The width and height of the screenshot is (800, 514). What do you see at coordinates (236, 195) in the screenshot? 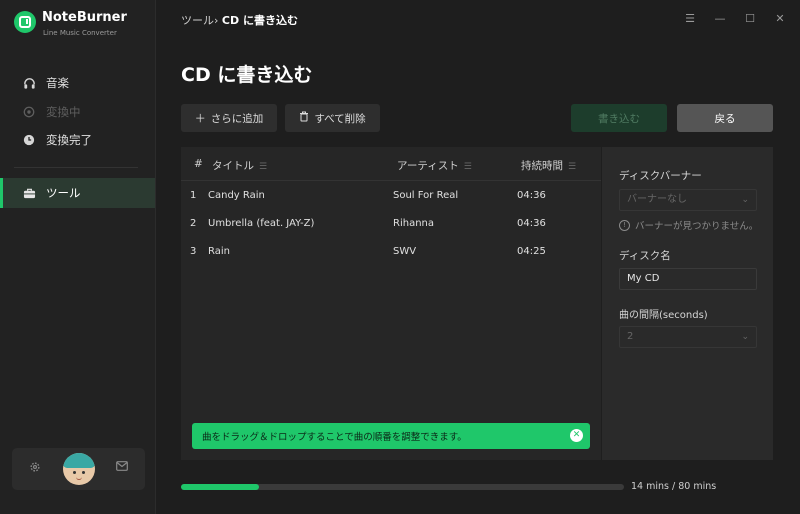
I see `row-title: Candy Rain` at bounding box center [236, 195].